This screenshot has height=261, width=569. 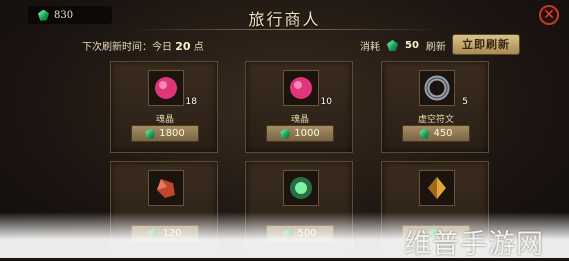 I want to click on close-button: ✕, so click(x=549, y=15).